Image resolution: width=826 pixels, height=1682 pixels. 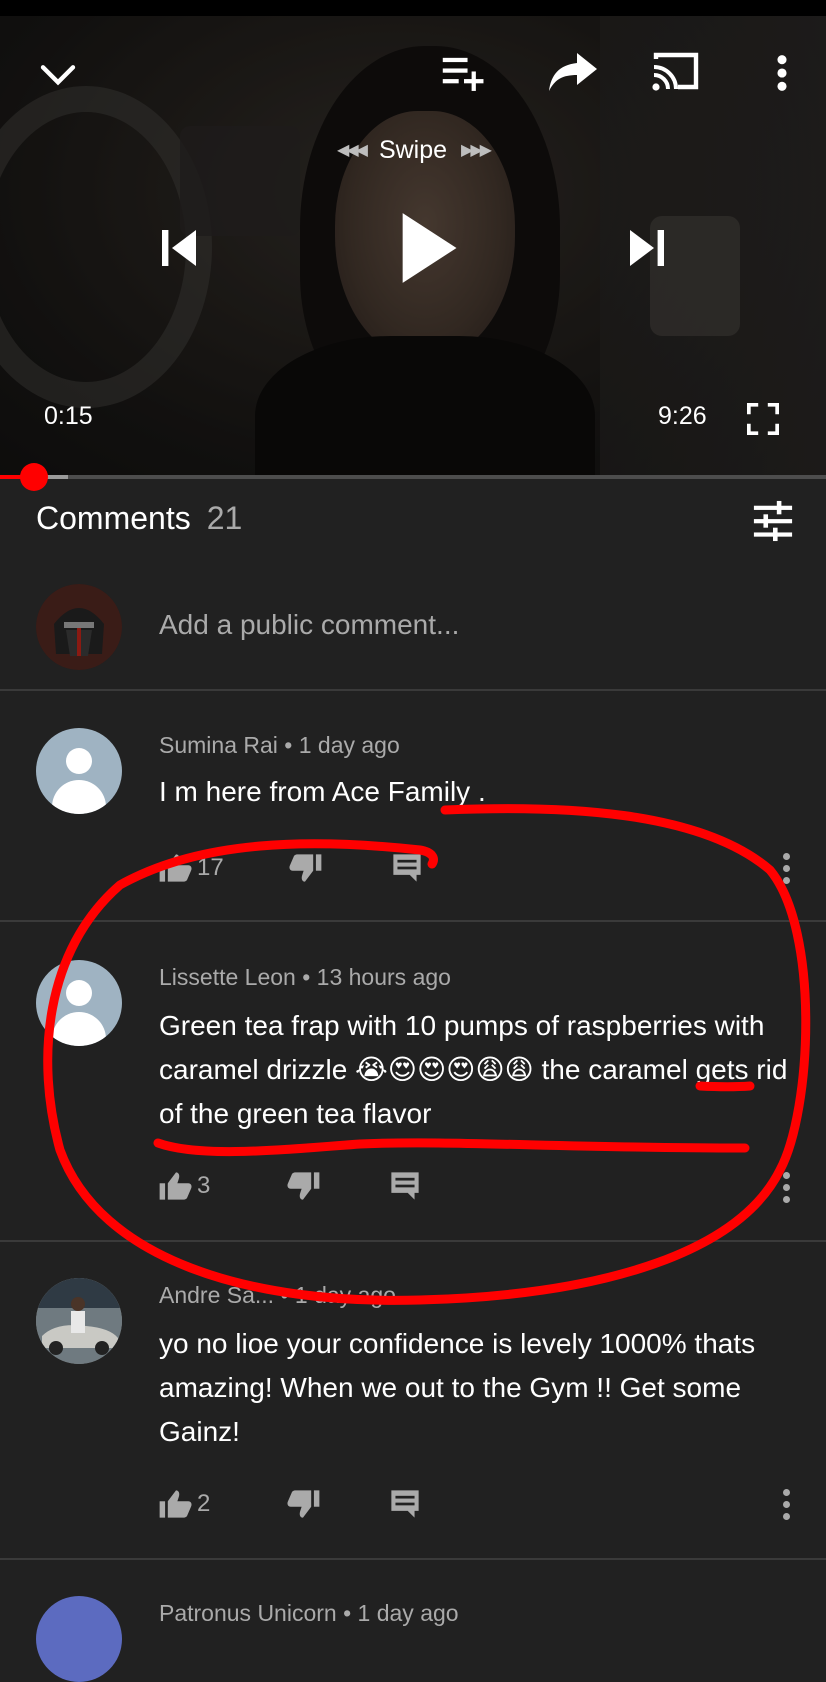 What do you see at coordinates (113, 518) in the screenshot?
I see `comments-title: Comments` at bounding box center [113, 518].